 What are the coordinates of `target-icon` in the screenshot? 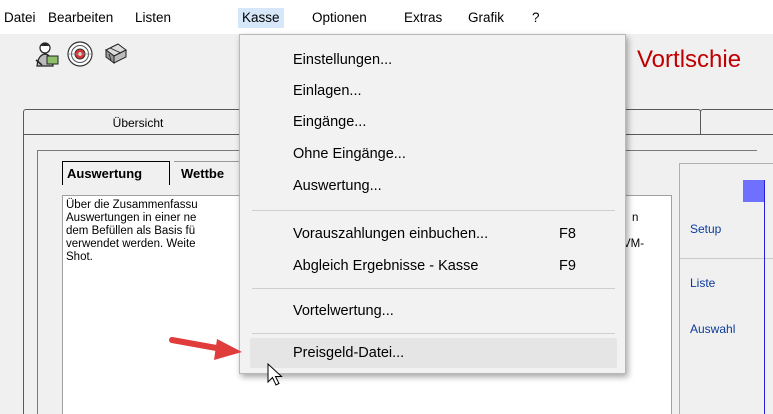 It's located at (80, 54).